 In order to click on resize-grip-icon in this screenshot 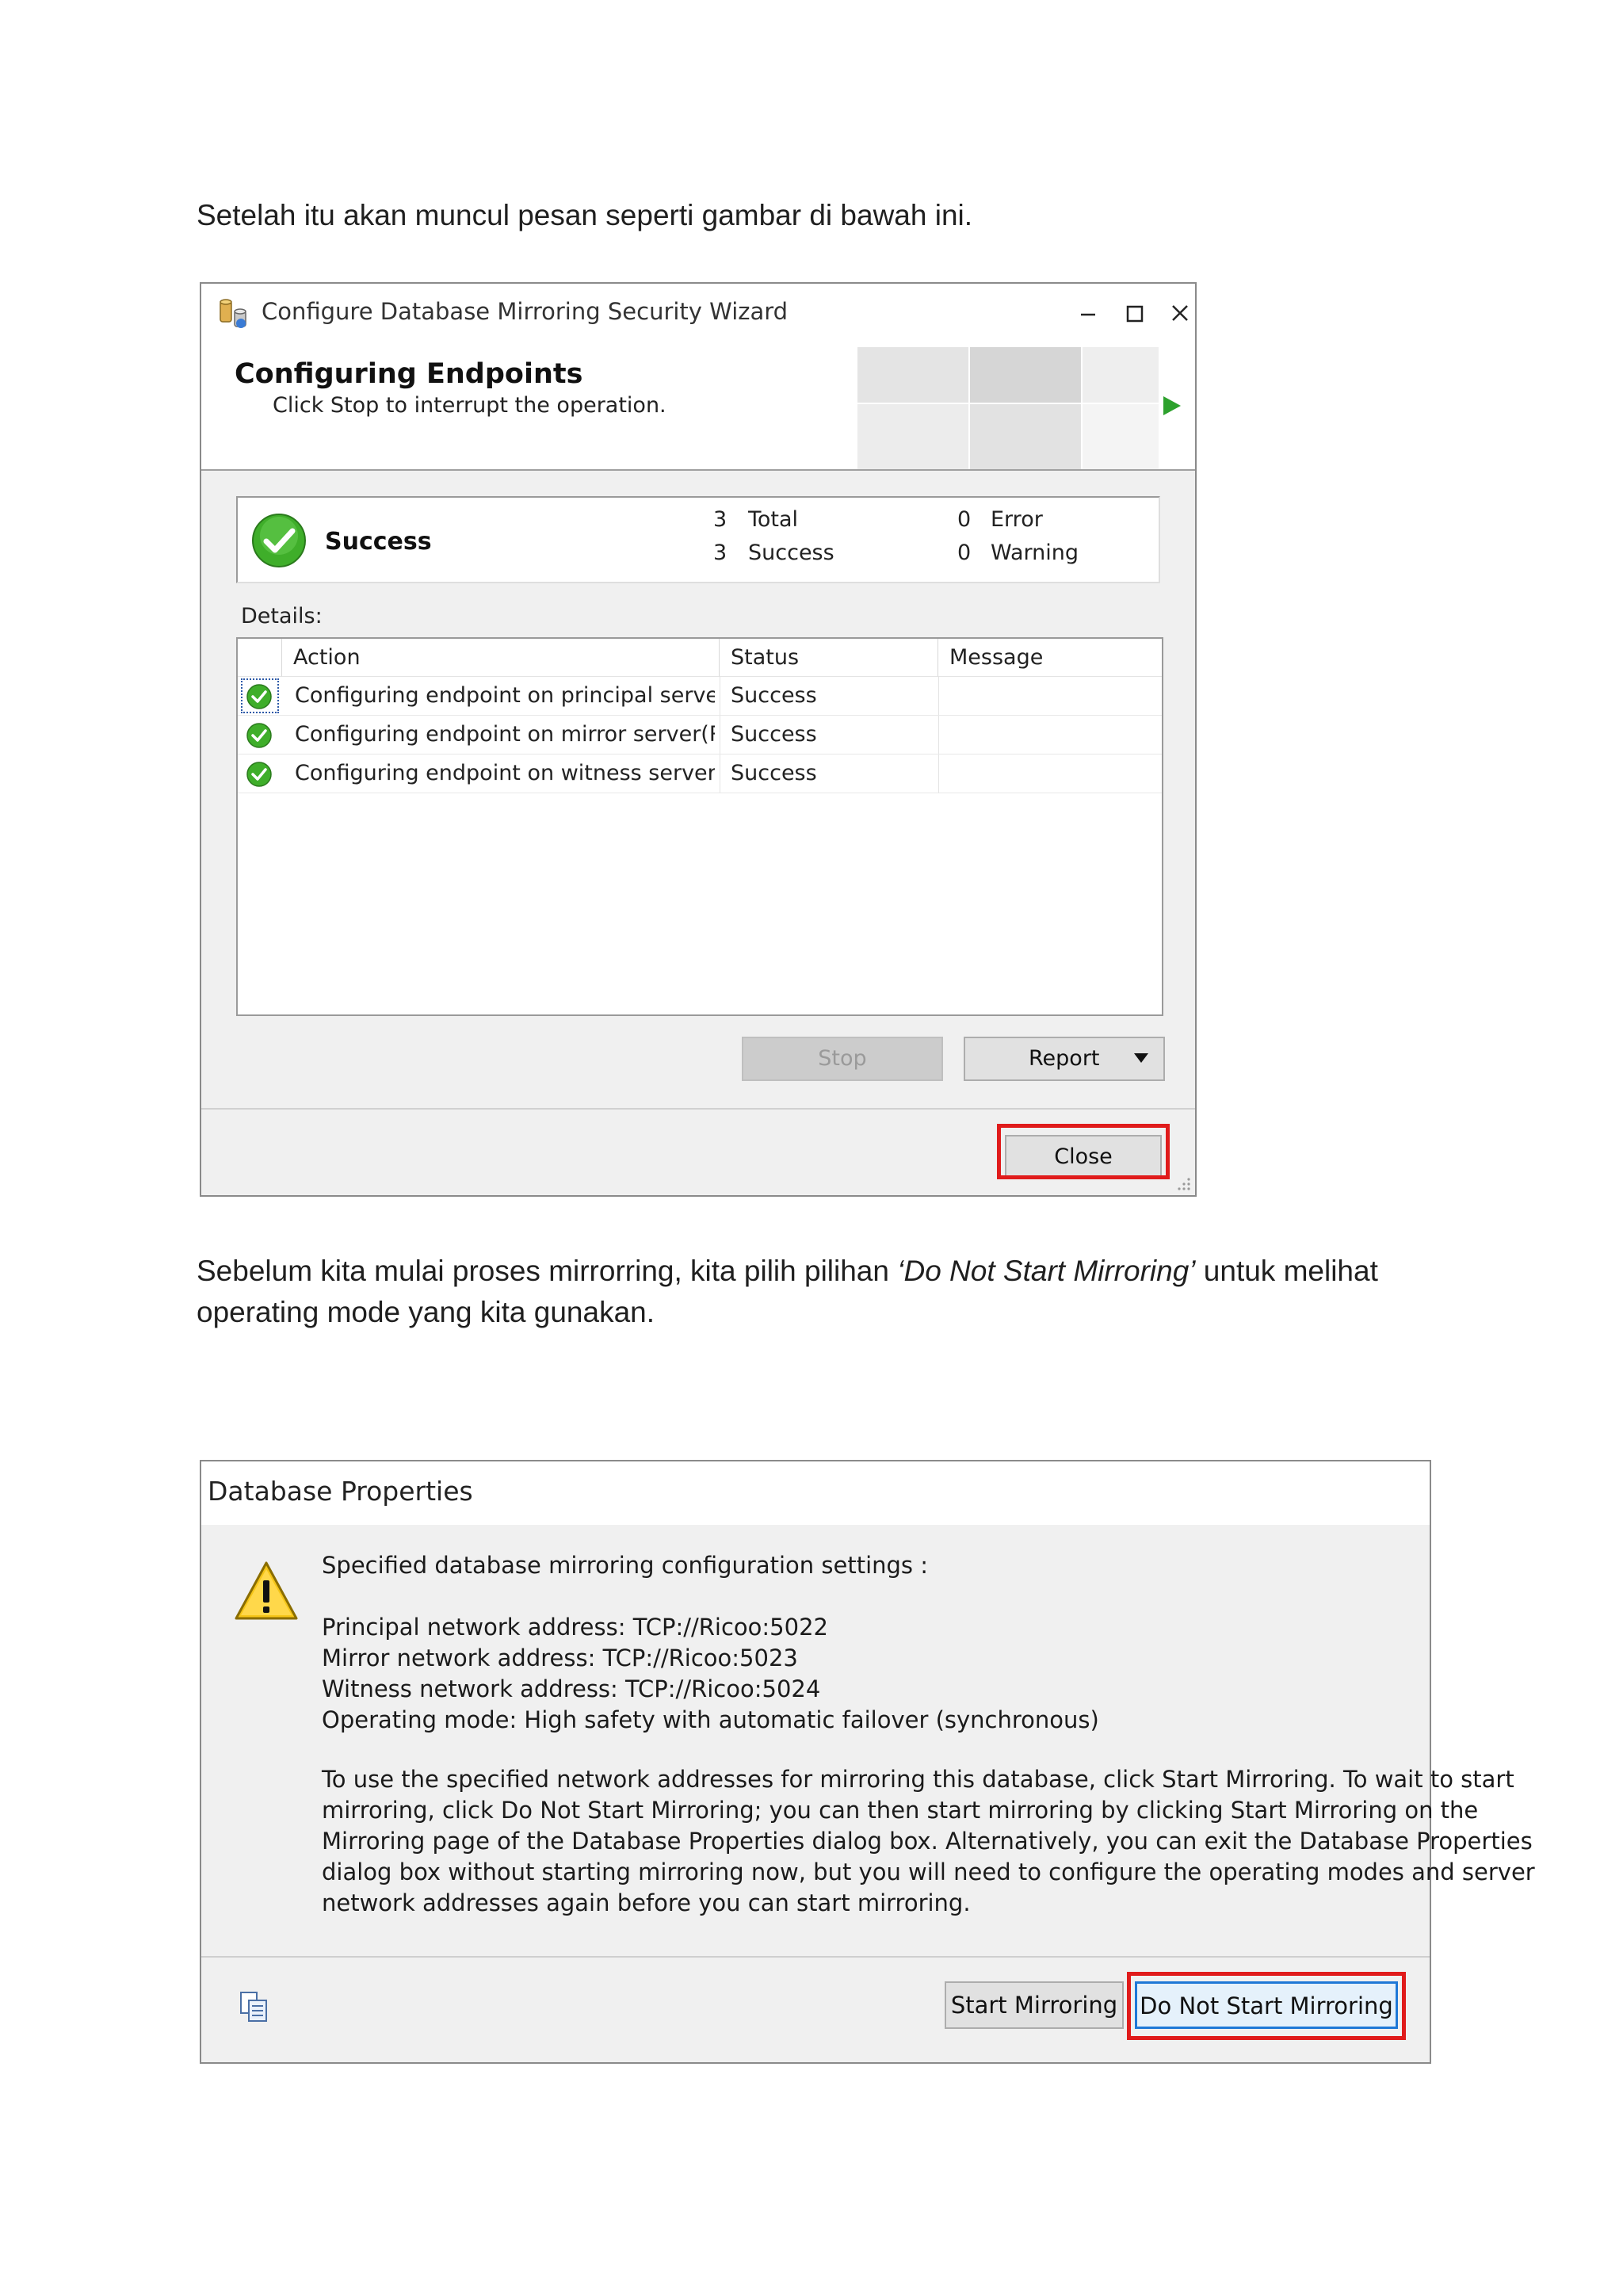, I will do `click(1184, 1184)`.